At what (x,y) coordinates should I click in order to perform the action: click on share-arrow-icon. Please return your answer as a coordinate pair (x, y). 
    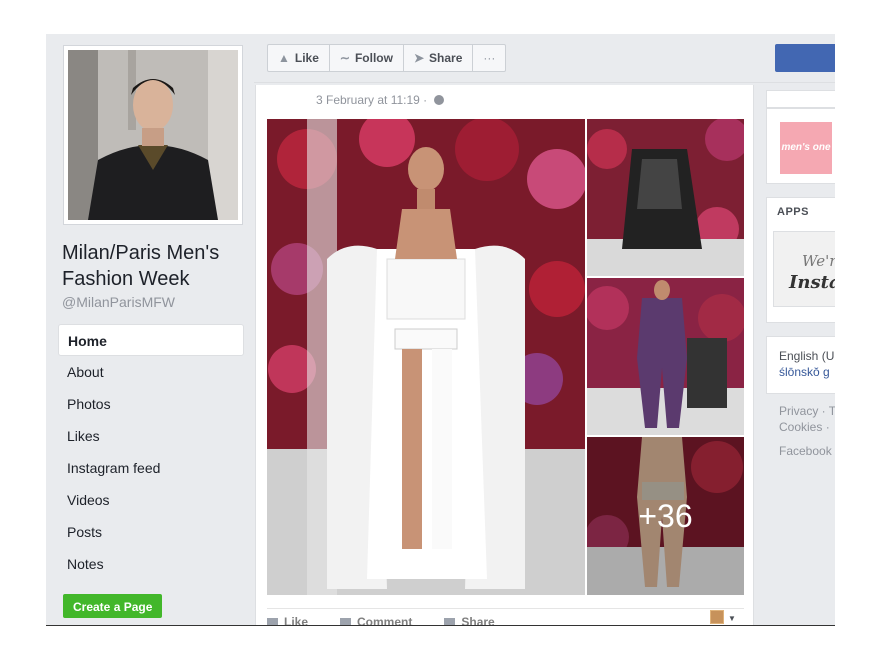
    Looking at the image, I should click on (450, 621).